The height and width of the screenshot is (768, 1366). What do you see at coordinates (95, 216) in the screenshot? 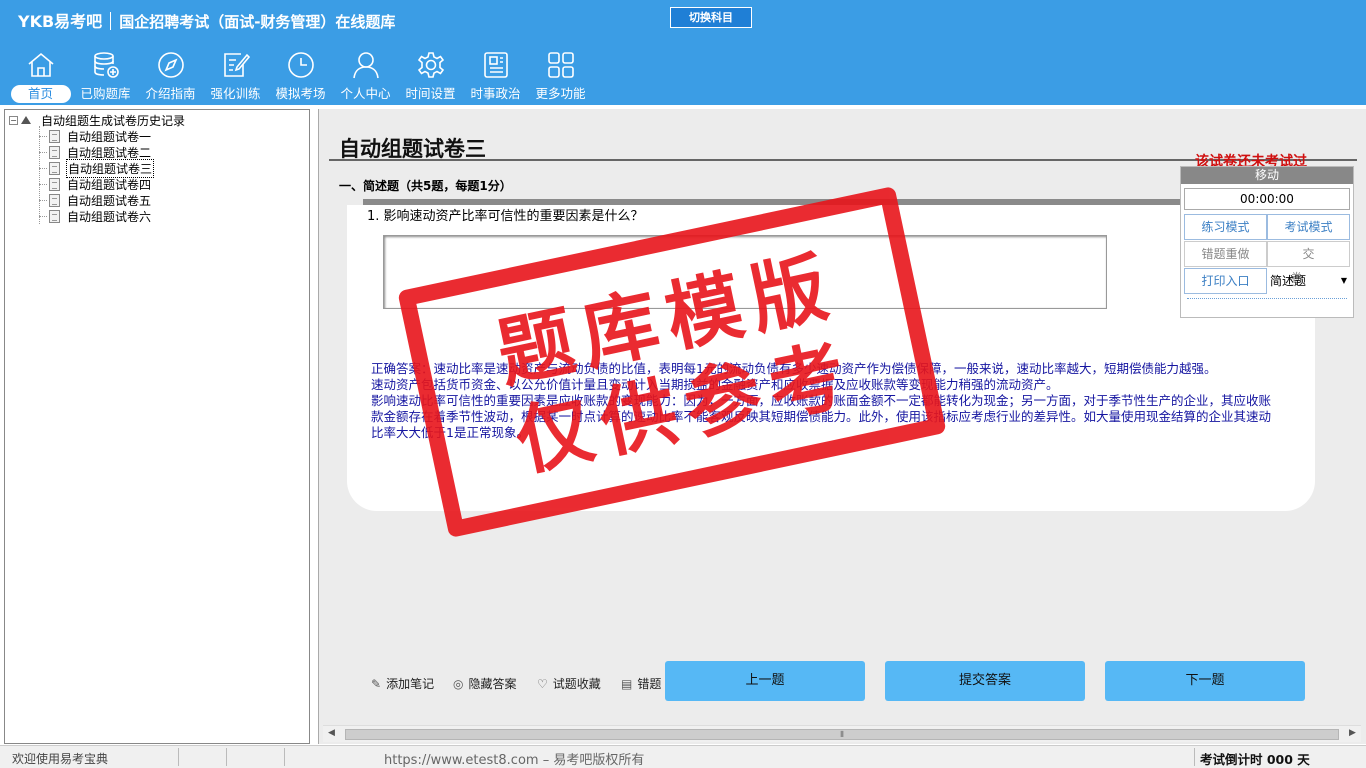
I see `tree-item-paper-6: 自动组题试卷六` at bounding box center [95, 216].